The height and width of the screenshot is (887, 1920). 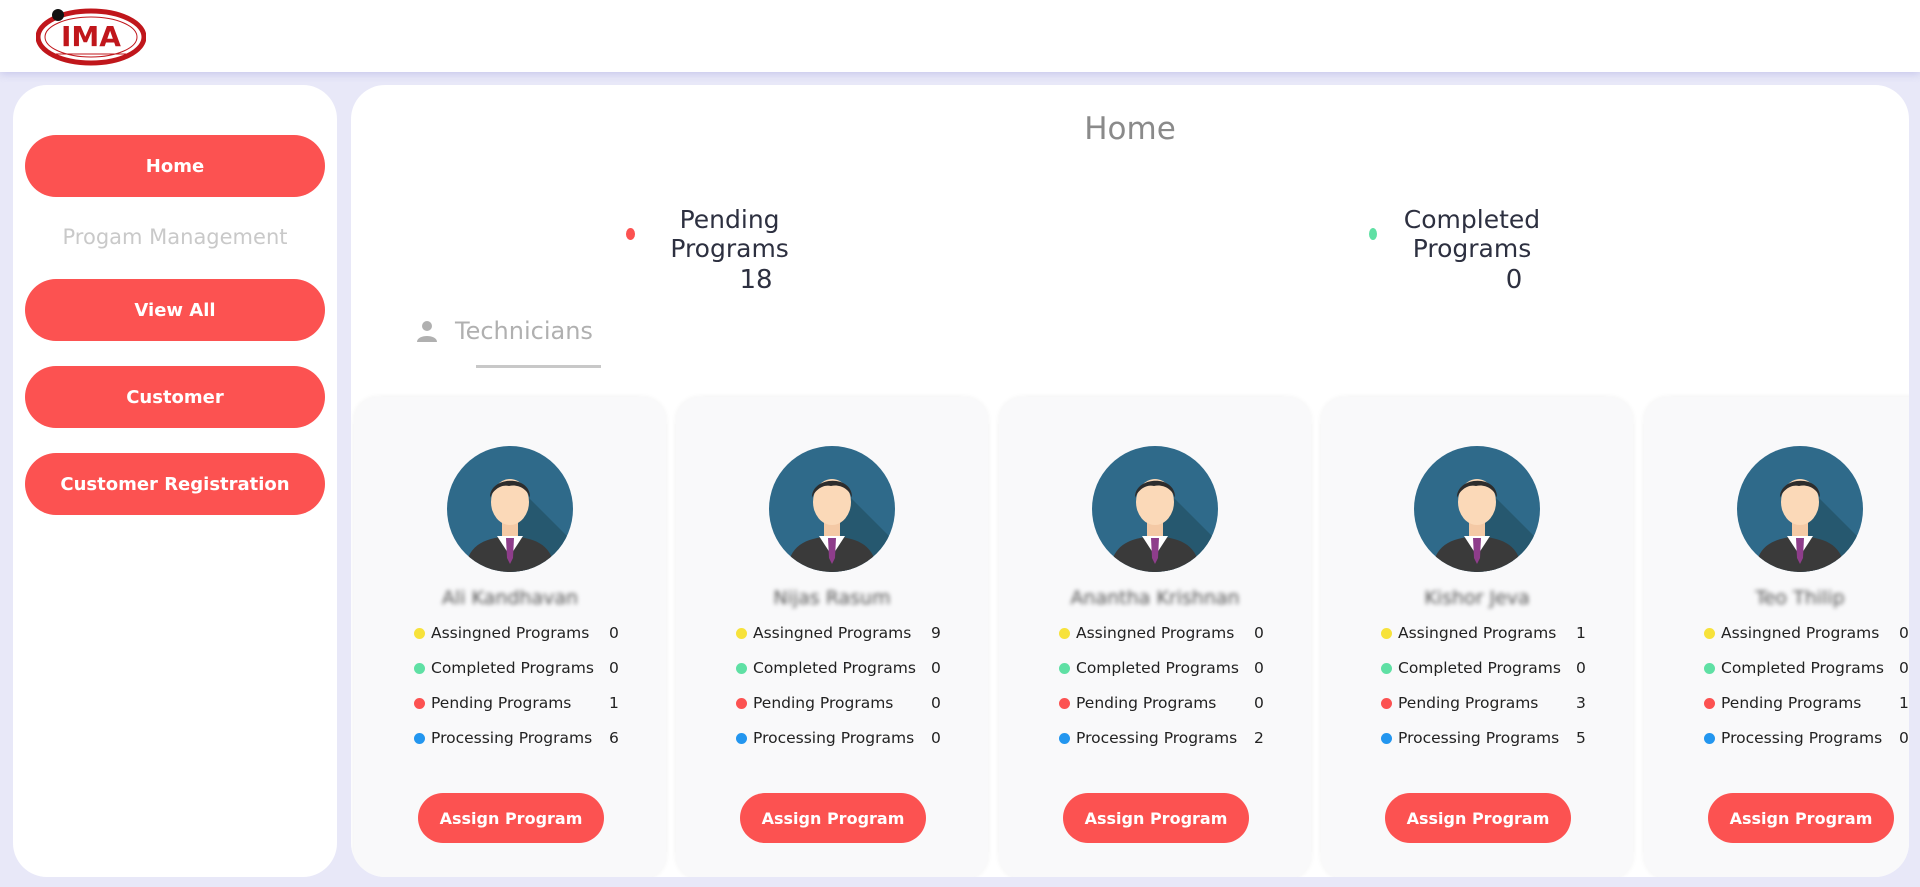 I want to click on technician-name: Kishor Jeva, so click(x=1477, y=598).